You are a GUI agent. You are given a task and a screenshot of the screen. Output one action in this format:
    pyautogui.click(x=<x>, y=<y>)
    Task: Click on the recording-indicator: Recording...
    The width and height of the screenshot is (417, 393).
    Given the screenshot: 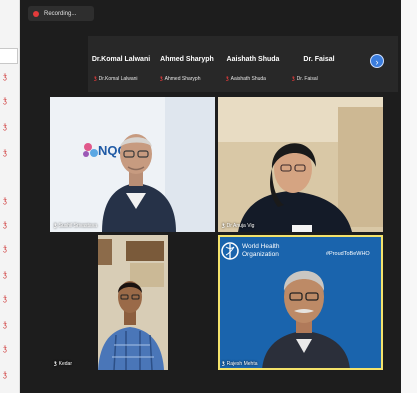 What is the action you would take?
    pyautogui.click(x=61, y=13)
    